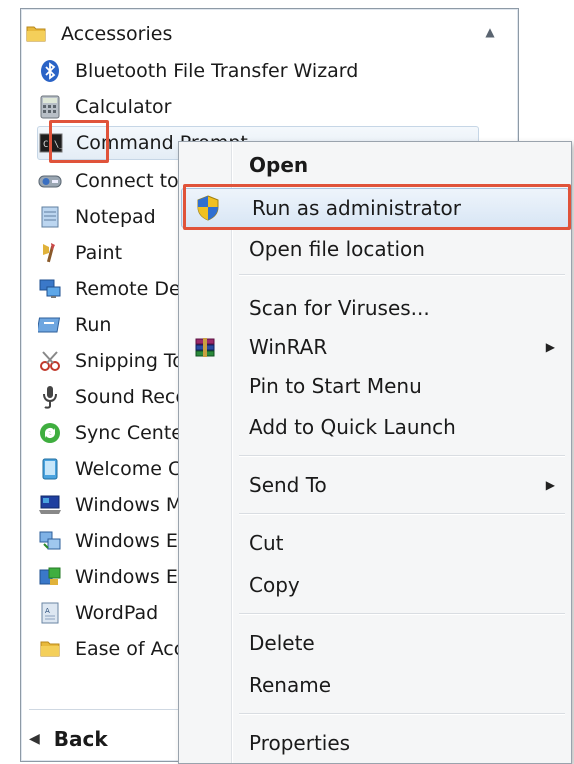  Describe the element at coordinates (50, 541) in the screenshot. I see `easy-transfer-icon` at that location.